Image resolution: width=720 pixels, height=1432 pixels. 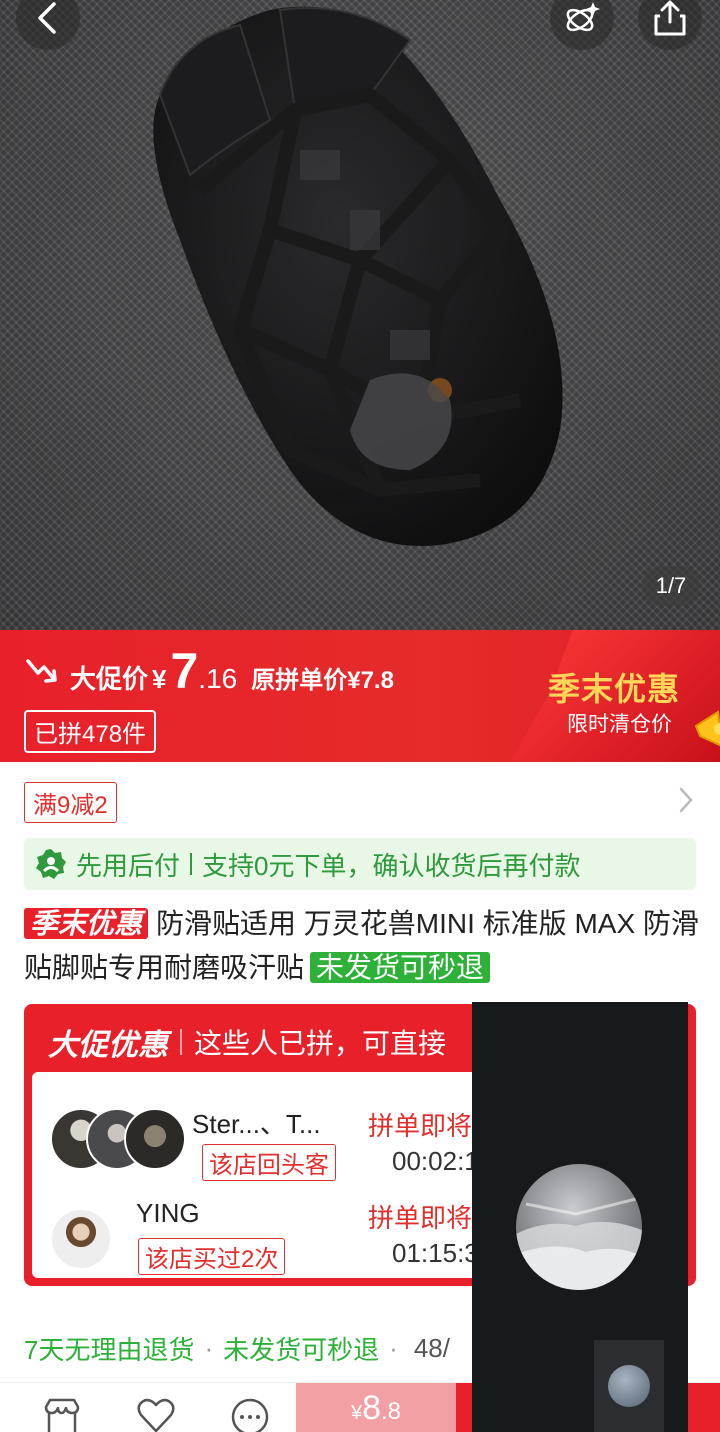 I want to click on group-countdown: 00:02:1, so click(x=435, y=1161).